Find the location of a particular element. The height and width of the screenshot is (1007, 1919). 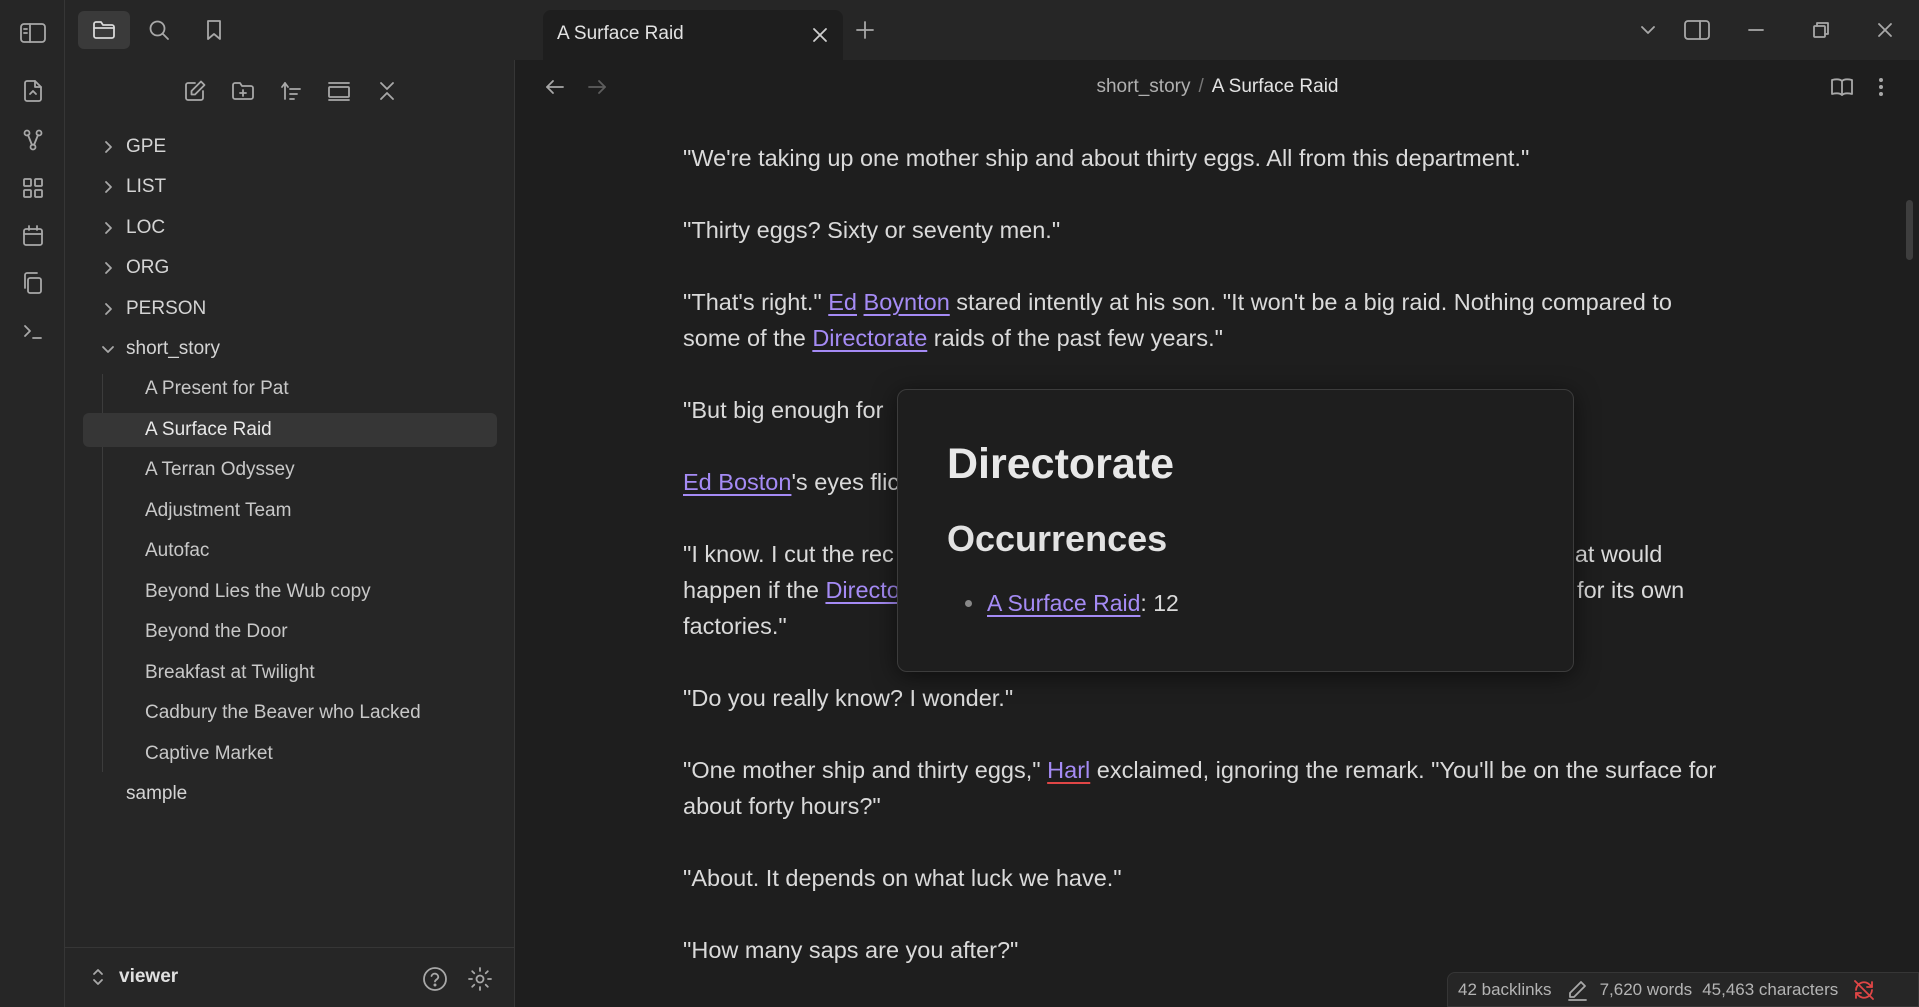

search-icon is located at coordinates (159, 30).